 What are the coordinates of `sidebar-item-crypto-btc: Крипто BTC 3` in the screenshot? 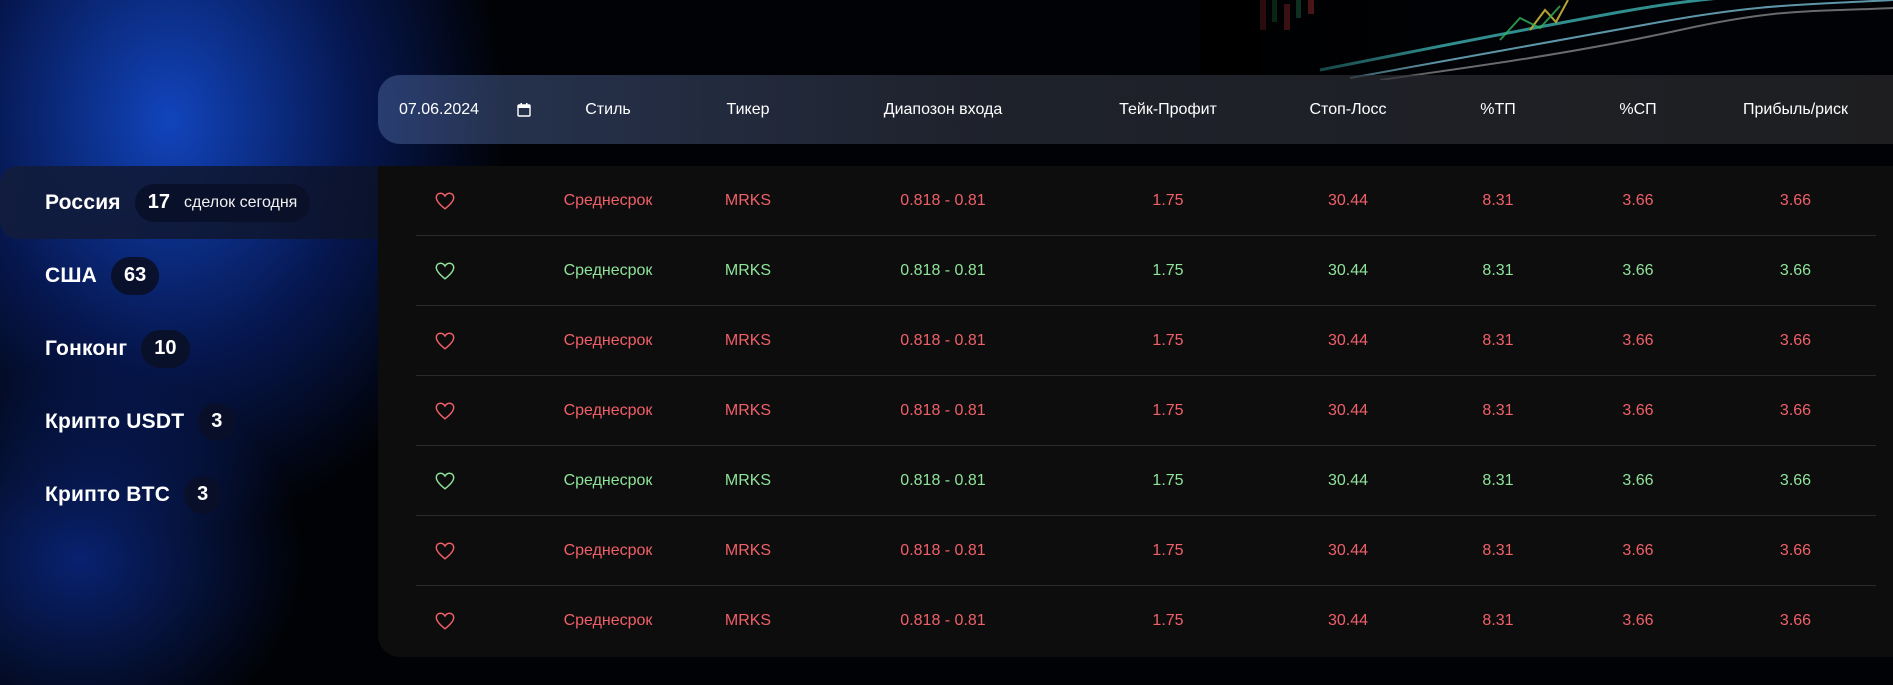 It's located at (190, 494).